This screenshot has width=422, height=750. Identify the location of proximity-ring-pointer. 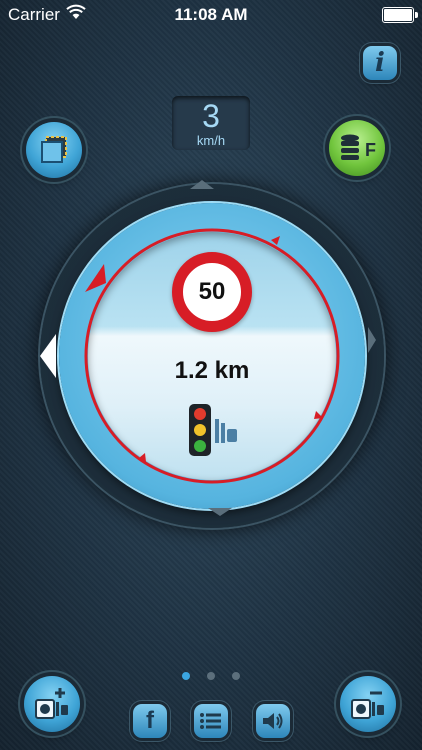
(95, 278).